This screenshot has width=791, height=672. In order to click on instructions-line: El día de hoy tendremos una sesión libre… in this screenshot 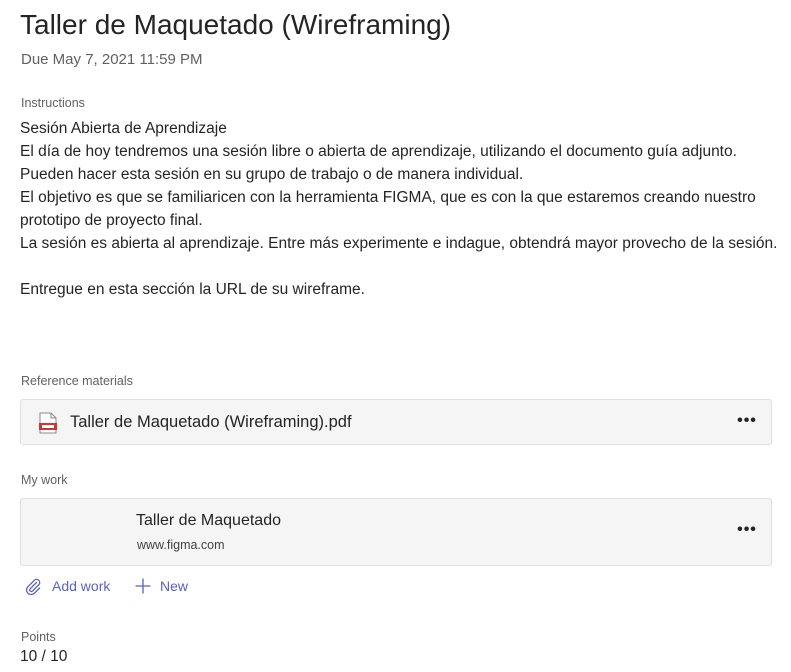, I will do `click(378, 163)`.